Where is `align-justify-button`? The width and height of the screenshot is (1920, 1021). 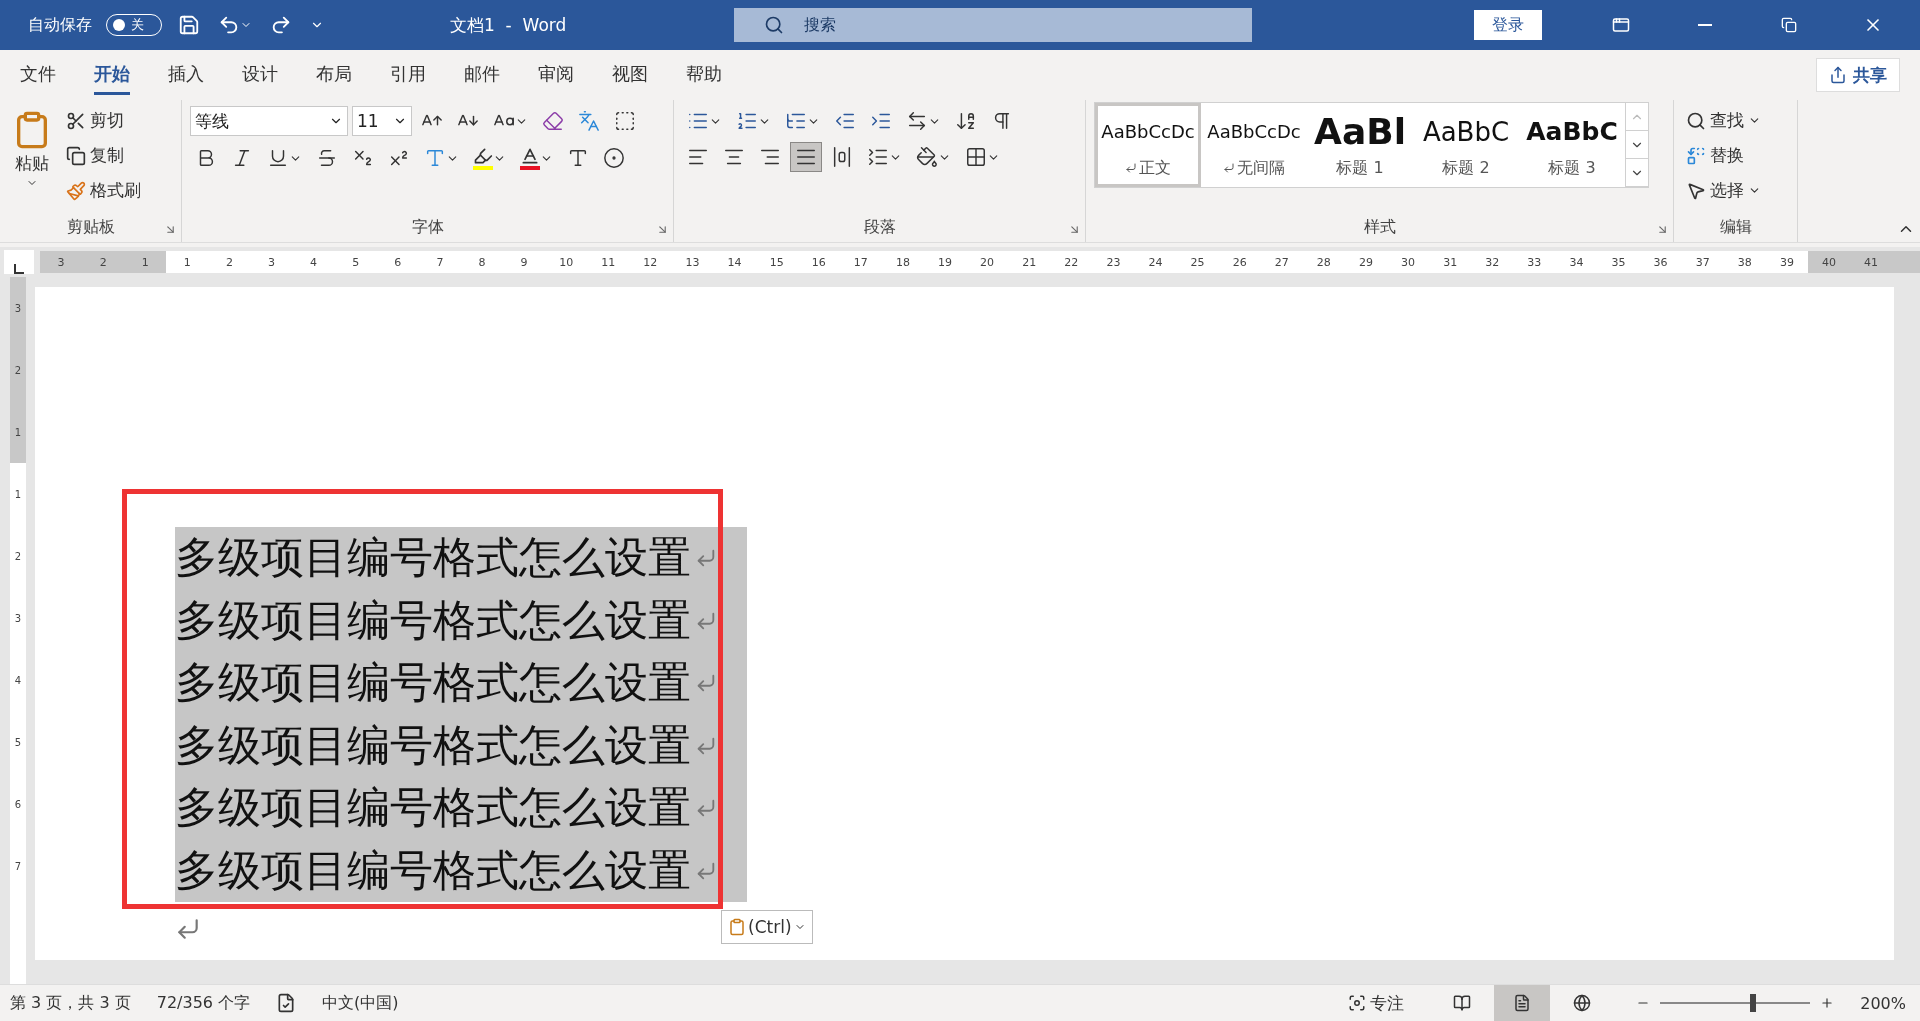 align-justify-button is located at coordinates (806, 157).